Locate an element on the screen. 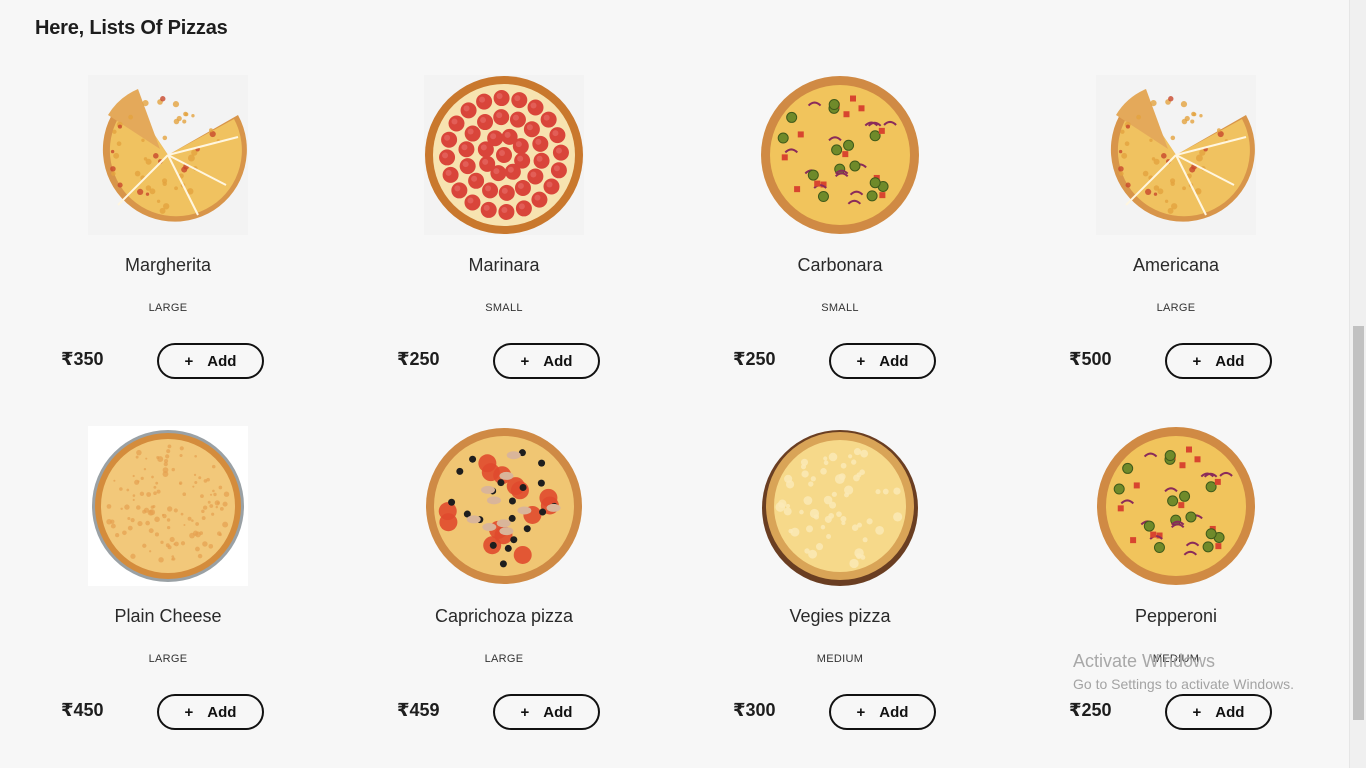  pizza-price: ₹500 is located at coordinates (1090, 359).